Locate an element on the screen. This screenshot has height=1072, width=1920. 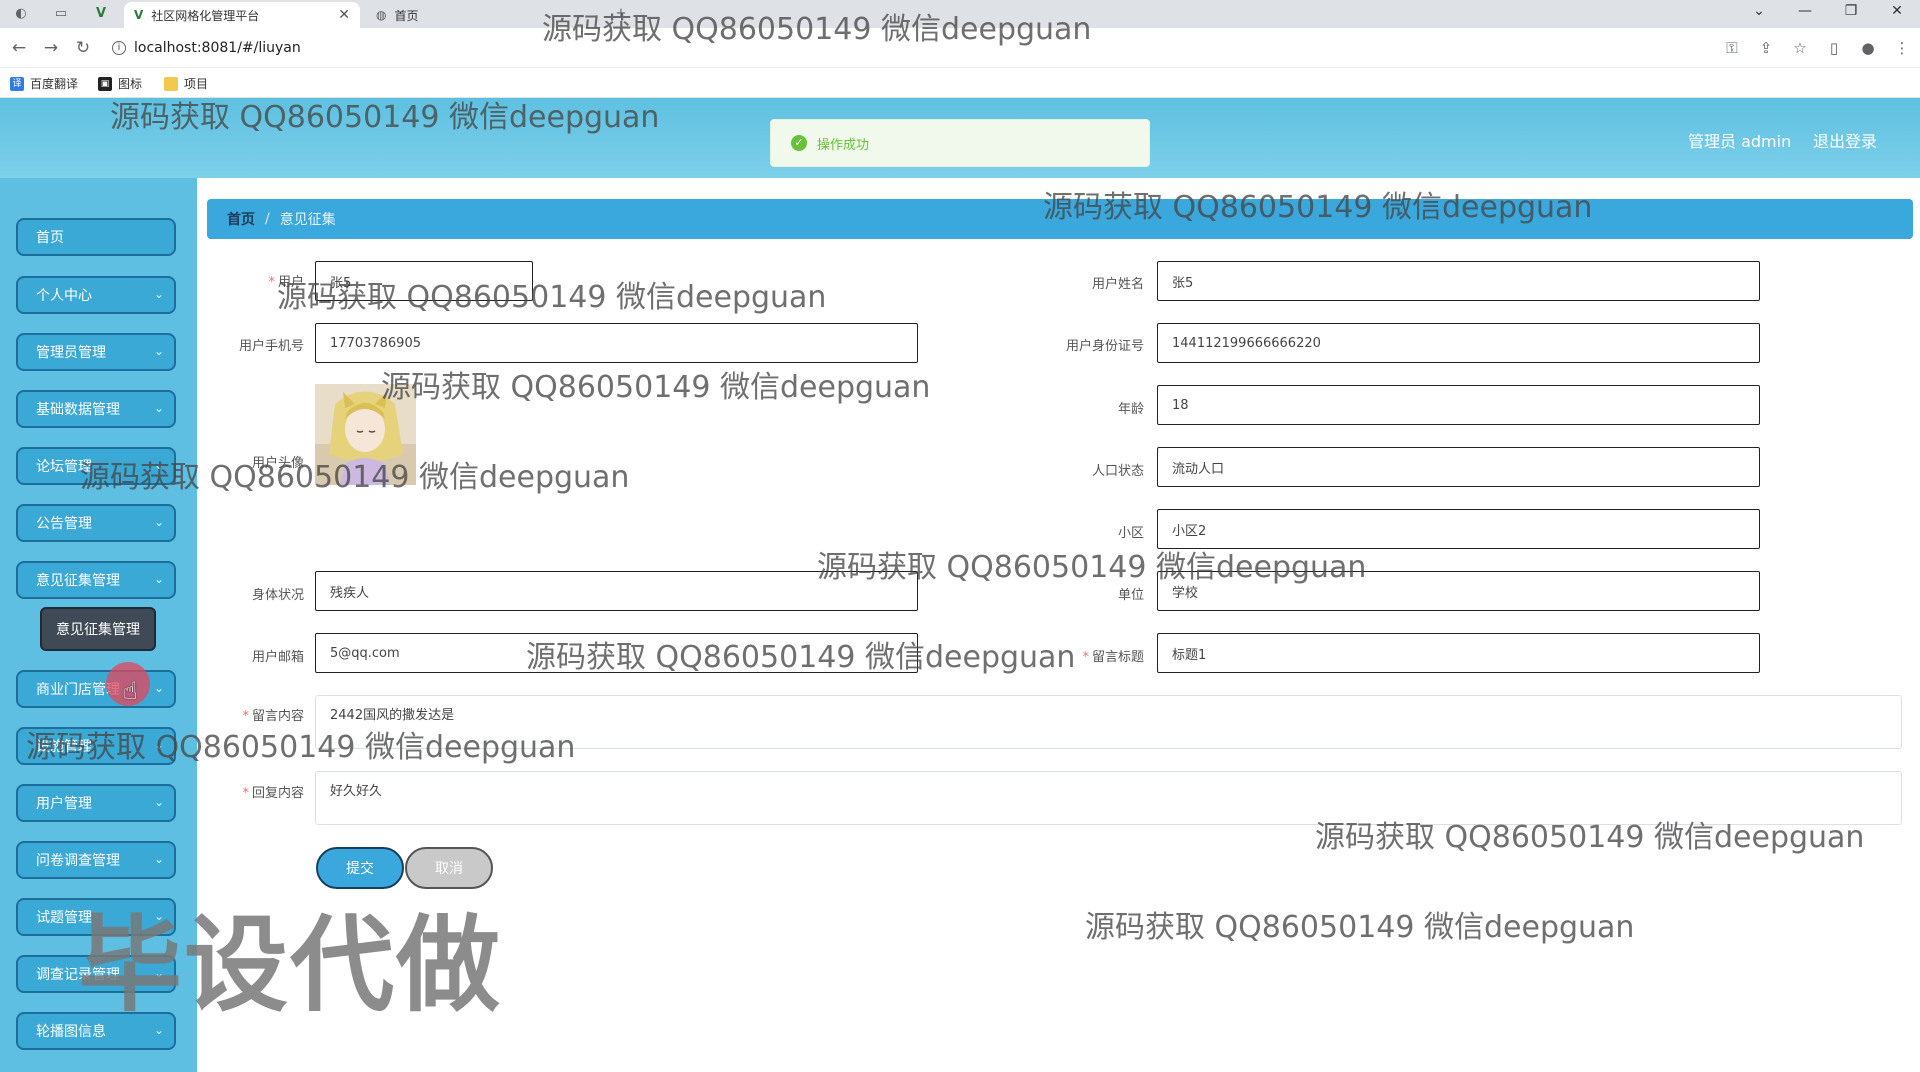
menu-item-questions: 试题管理 ⌄ is located at coordinates (96, 917).